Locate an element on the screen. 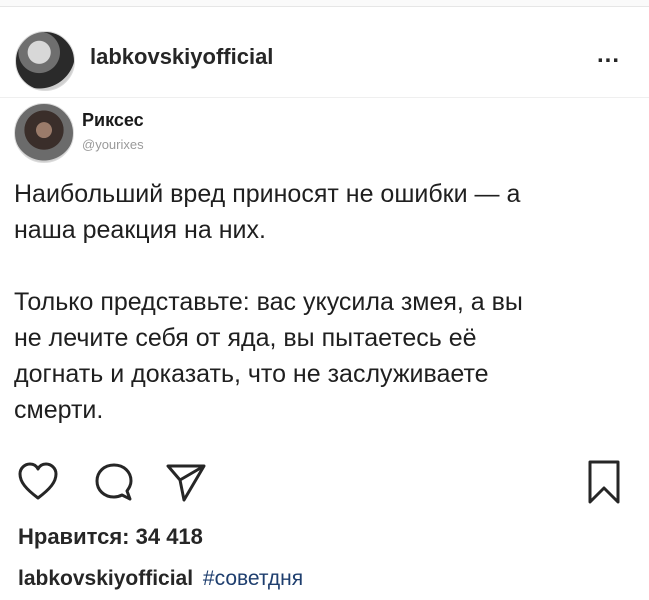 This screenshot has width=649, height=600. caption-username: labkovskiyofficial is located at coordinates (105, 578).